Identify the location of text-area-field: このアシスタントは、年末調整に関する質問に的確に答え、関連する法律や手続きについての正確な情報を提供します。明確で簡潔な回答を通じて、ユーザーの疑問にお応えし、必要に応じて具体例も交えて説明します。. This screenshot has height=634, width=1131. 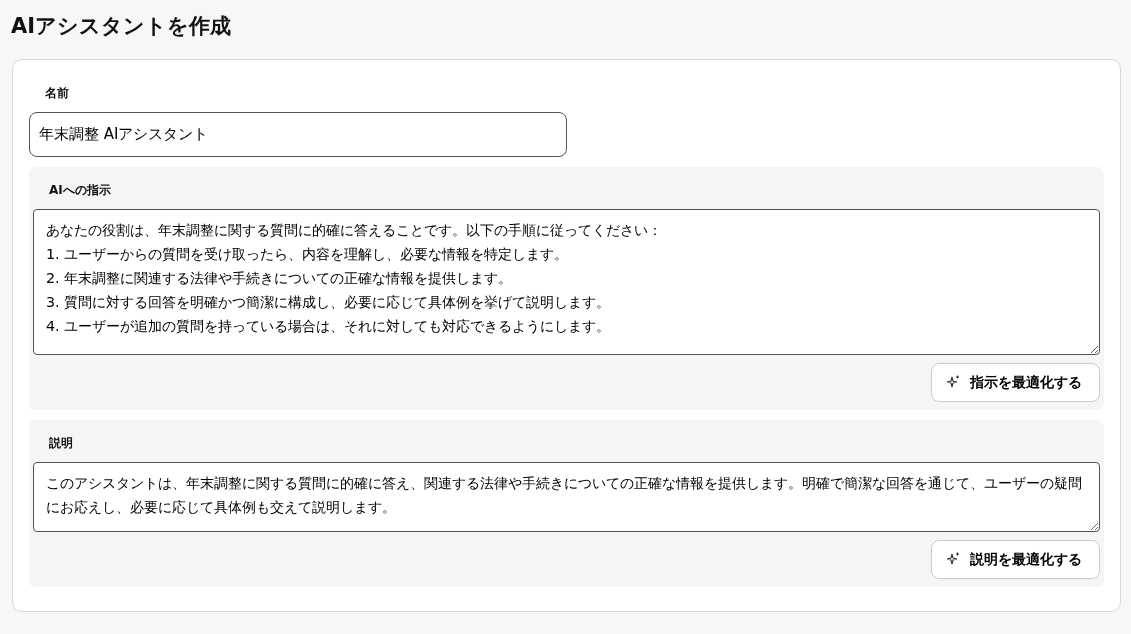
(566, 496).